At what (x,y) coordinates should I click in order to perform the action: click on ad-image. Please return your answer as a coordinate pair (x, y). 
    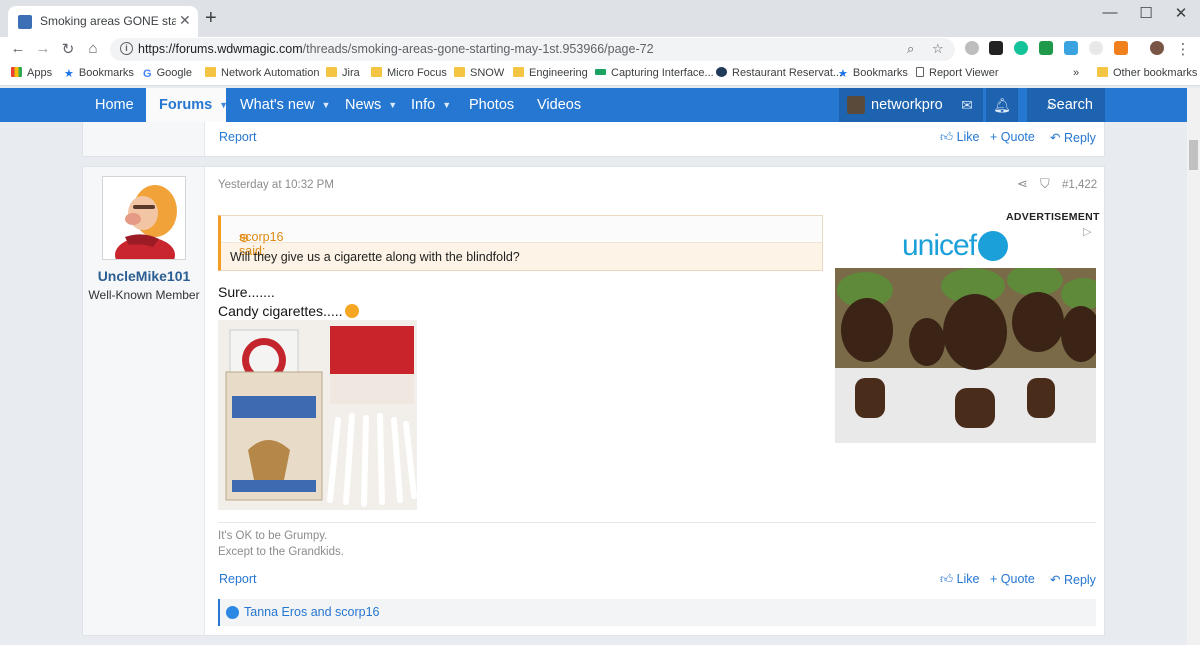
    Looking at the image, I should click on (965, 355).